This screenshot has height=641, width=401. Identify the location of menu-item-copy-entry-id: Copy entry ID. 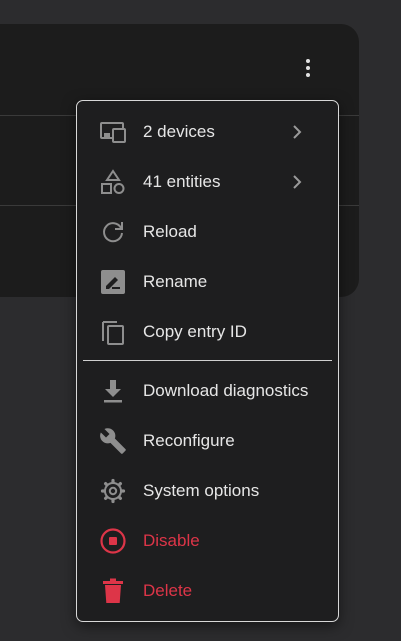
(207, 332).